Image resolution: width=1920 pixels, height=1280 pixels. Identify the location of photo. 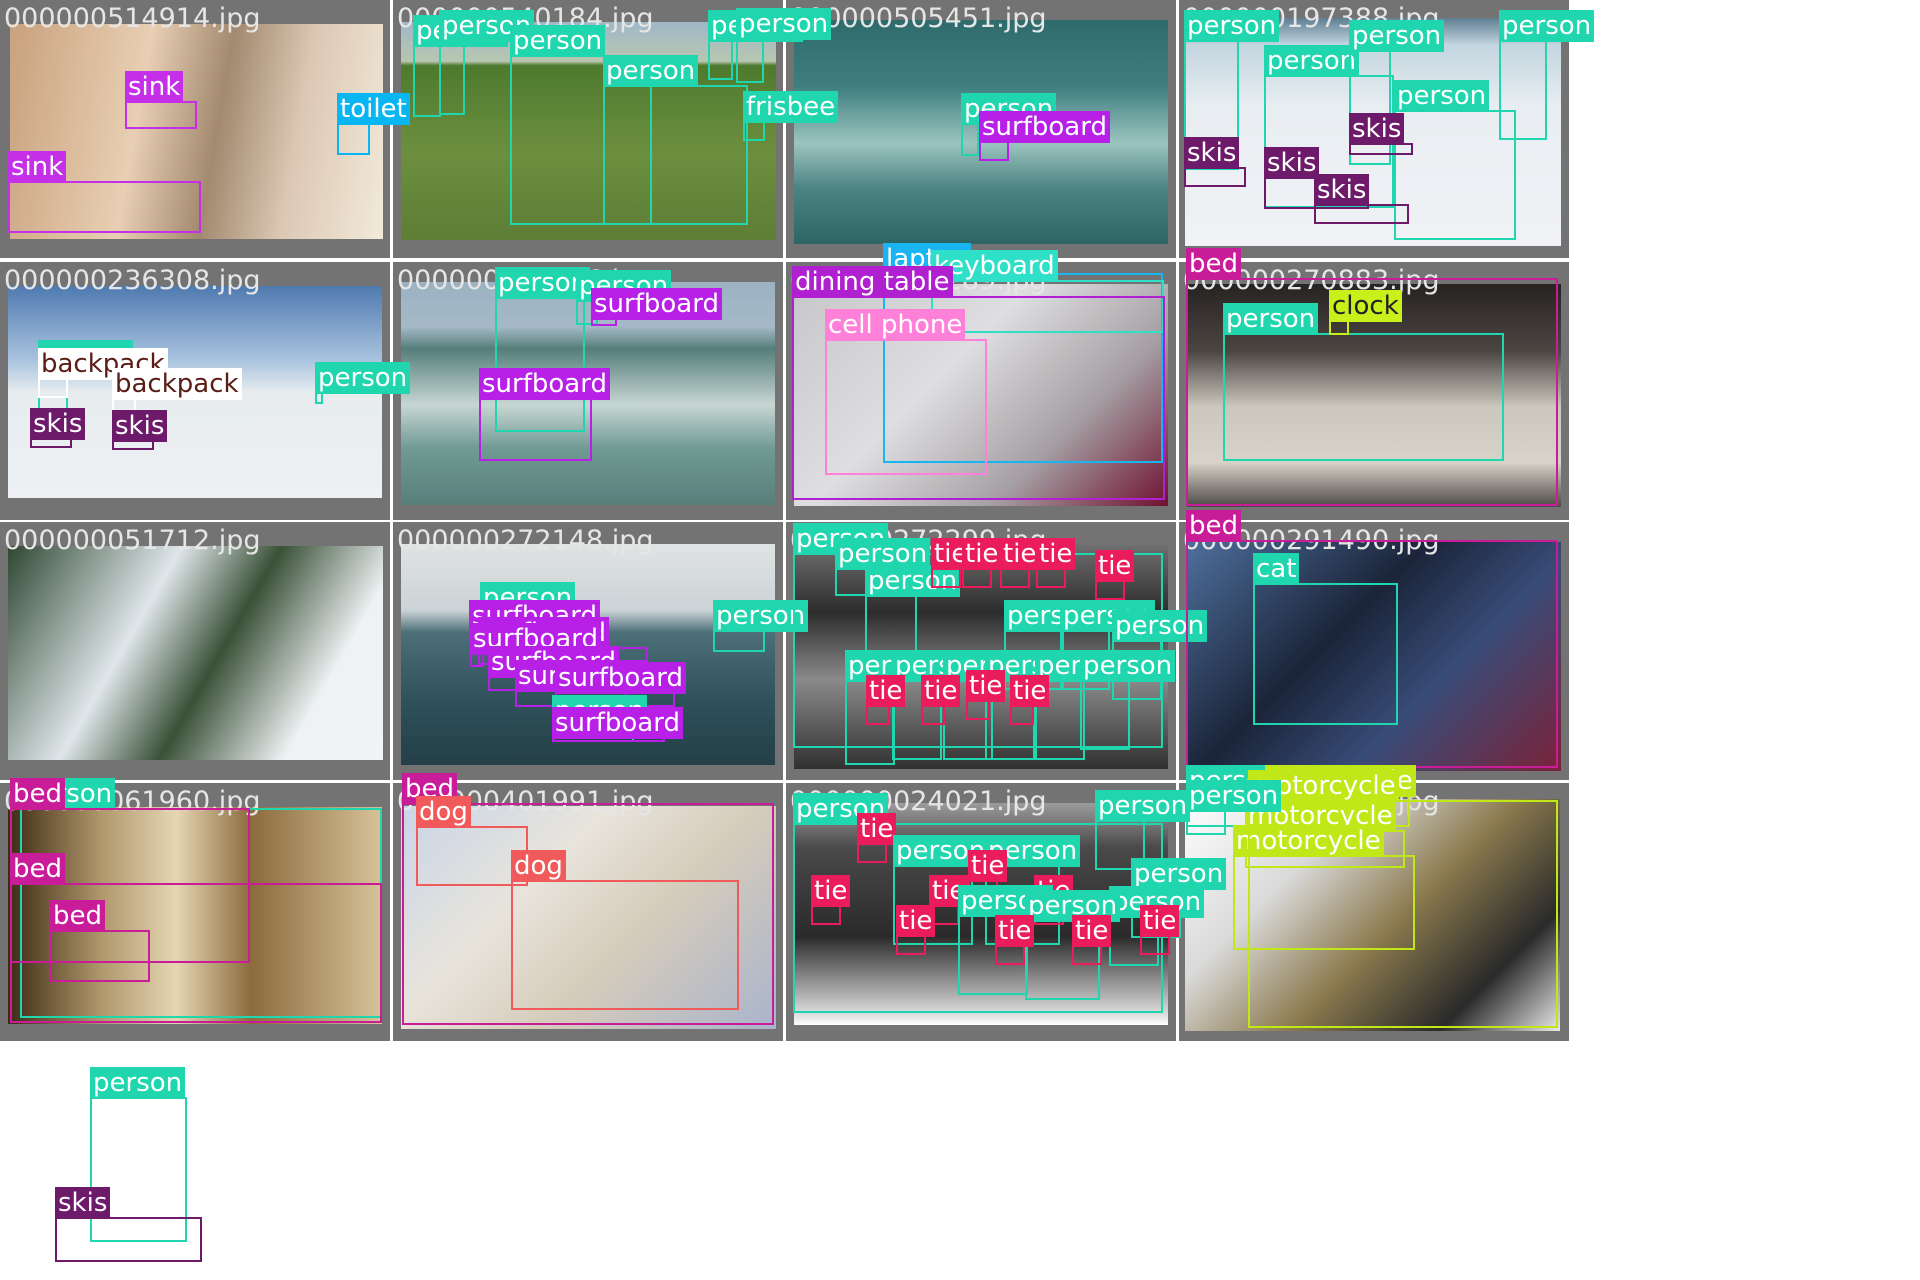
(195, 653).